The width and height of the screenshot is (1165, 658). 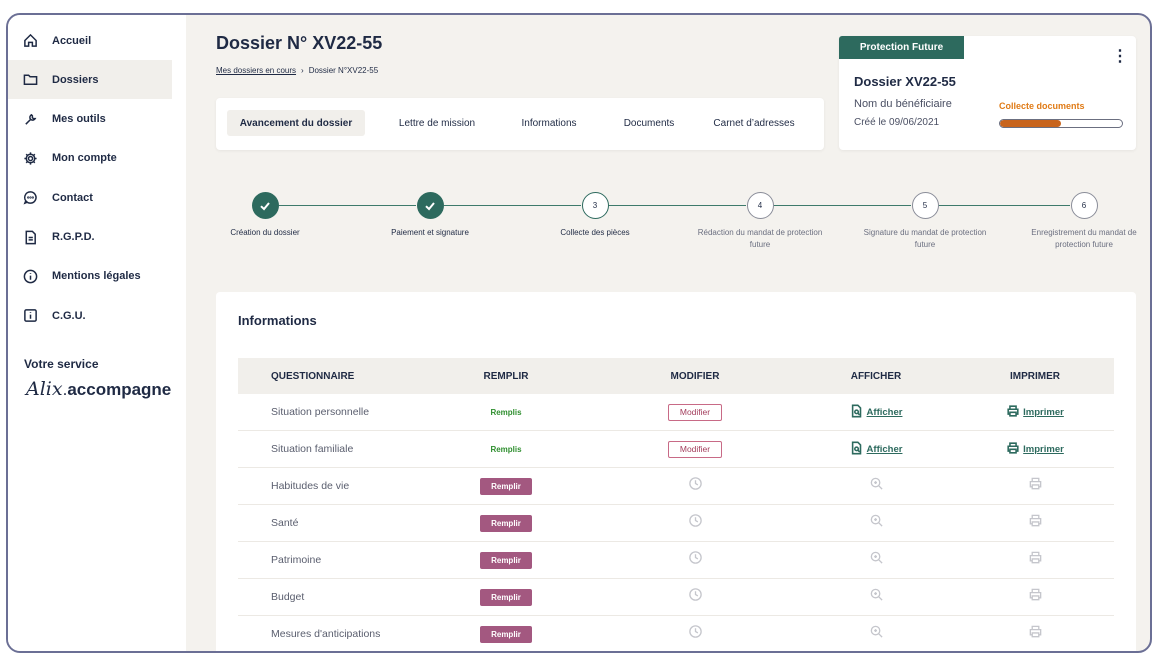 I want to click on sidebar-item-label: Accueil, so click(x=72, y=40).